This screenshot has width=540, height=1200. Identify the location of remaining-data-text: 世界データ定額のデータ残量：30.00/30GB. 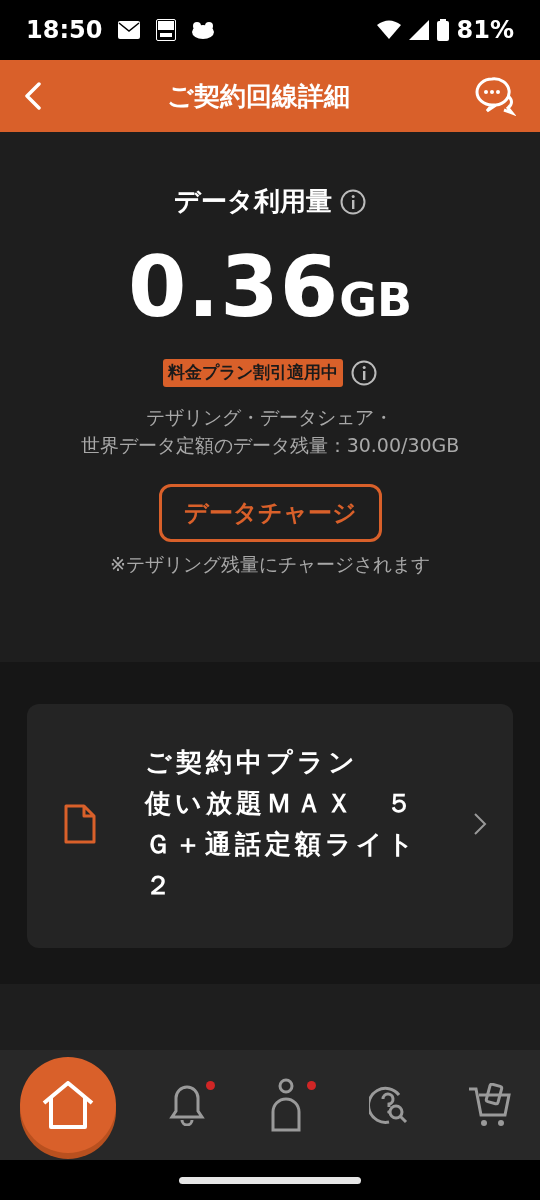
(270, 445).